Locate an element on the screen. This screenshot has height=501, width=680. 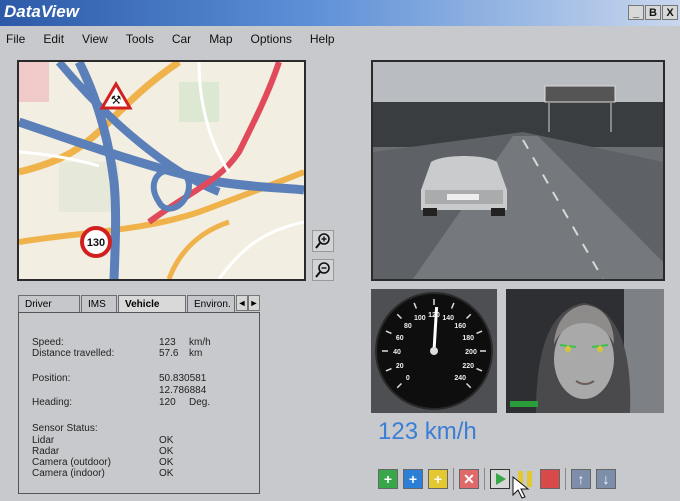
tab-scroll-left-button: ◄ is located at coordinates (242, 303).